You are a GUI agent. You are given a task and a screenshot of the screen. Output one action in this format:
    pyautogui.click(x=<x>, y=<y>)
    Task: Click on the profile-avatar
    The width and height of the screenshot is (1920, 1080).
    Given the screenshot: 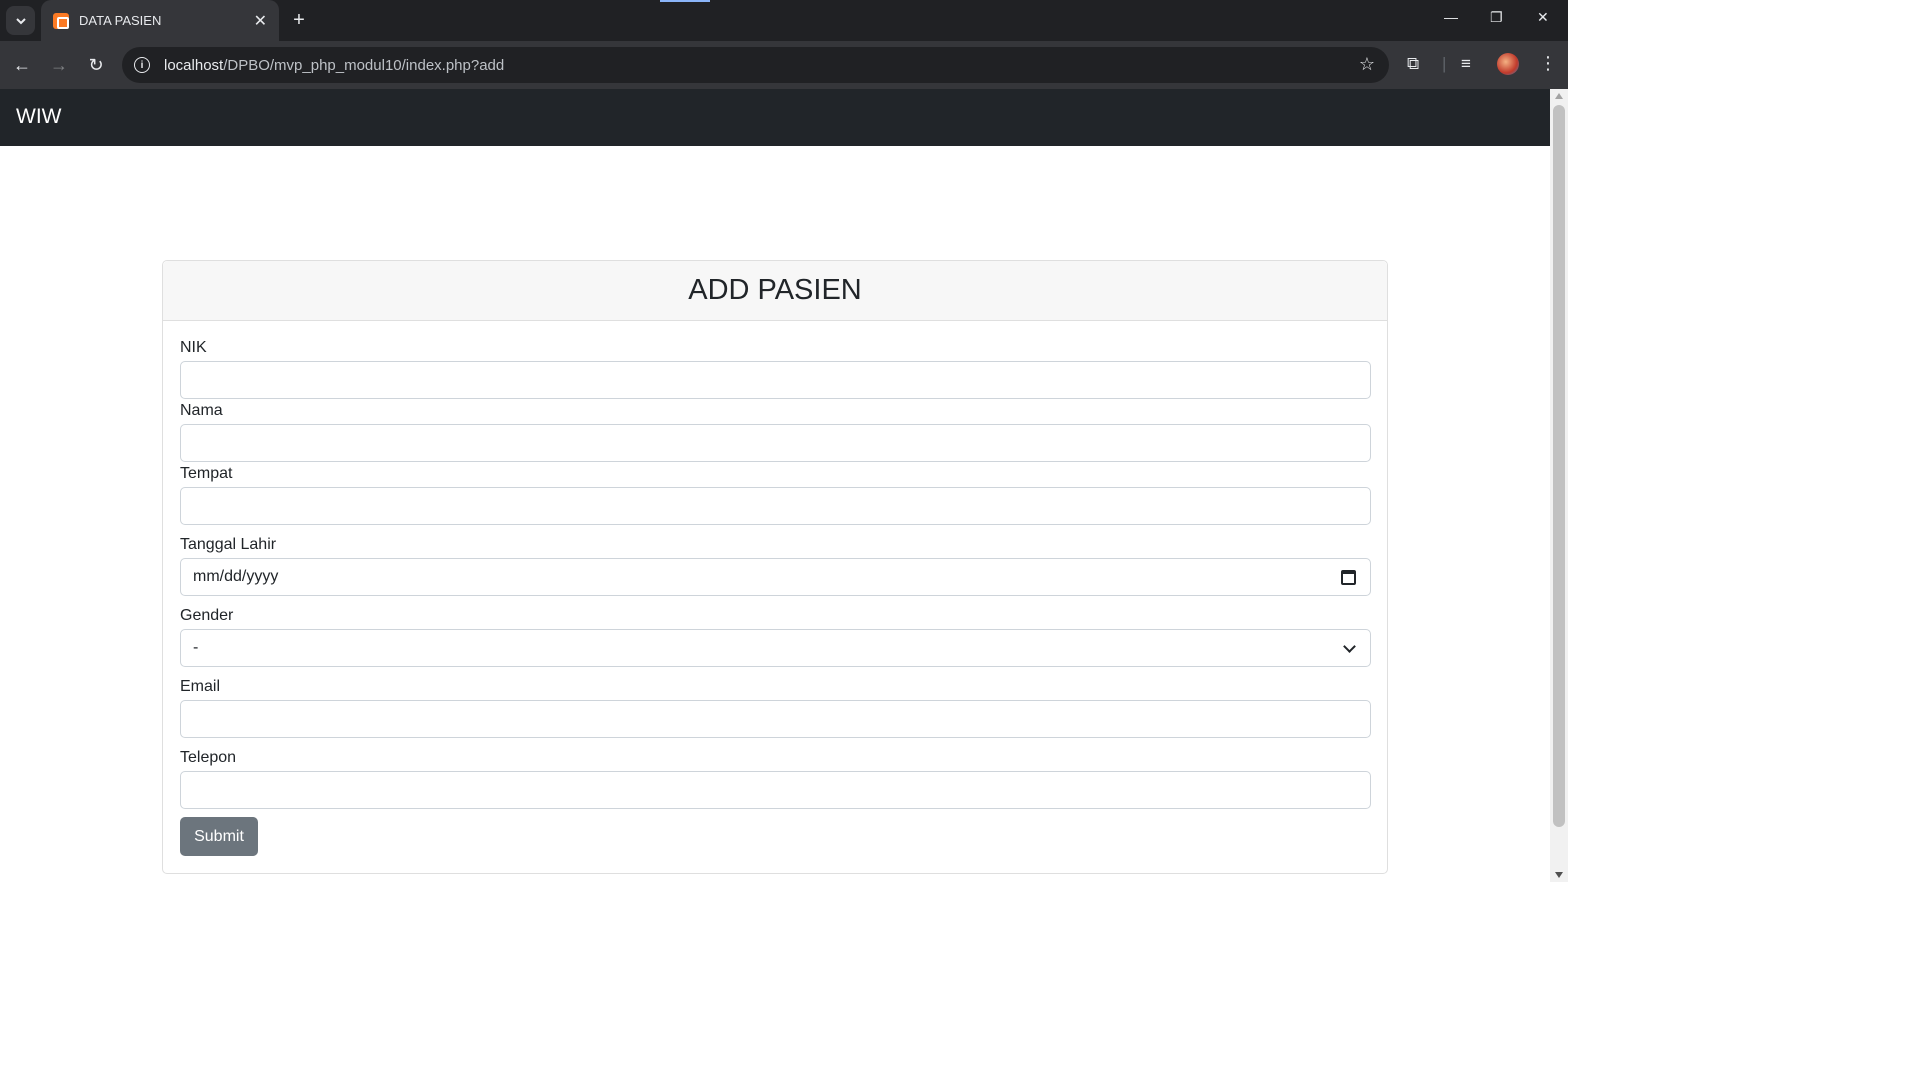 What is the action you would take?
    pyautogui.click(x=1508, y=64)
    